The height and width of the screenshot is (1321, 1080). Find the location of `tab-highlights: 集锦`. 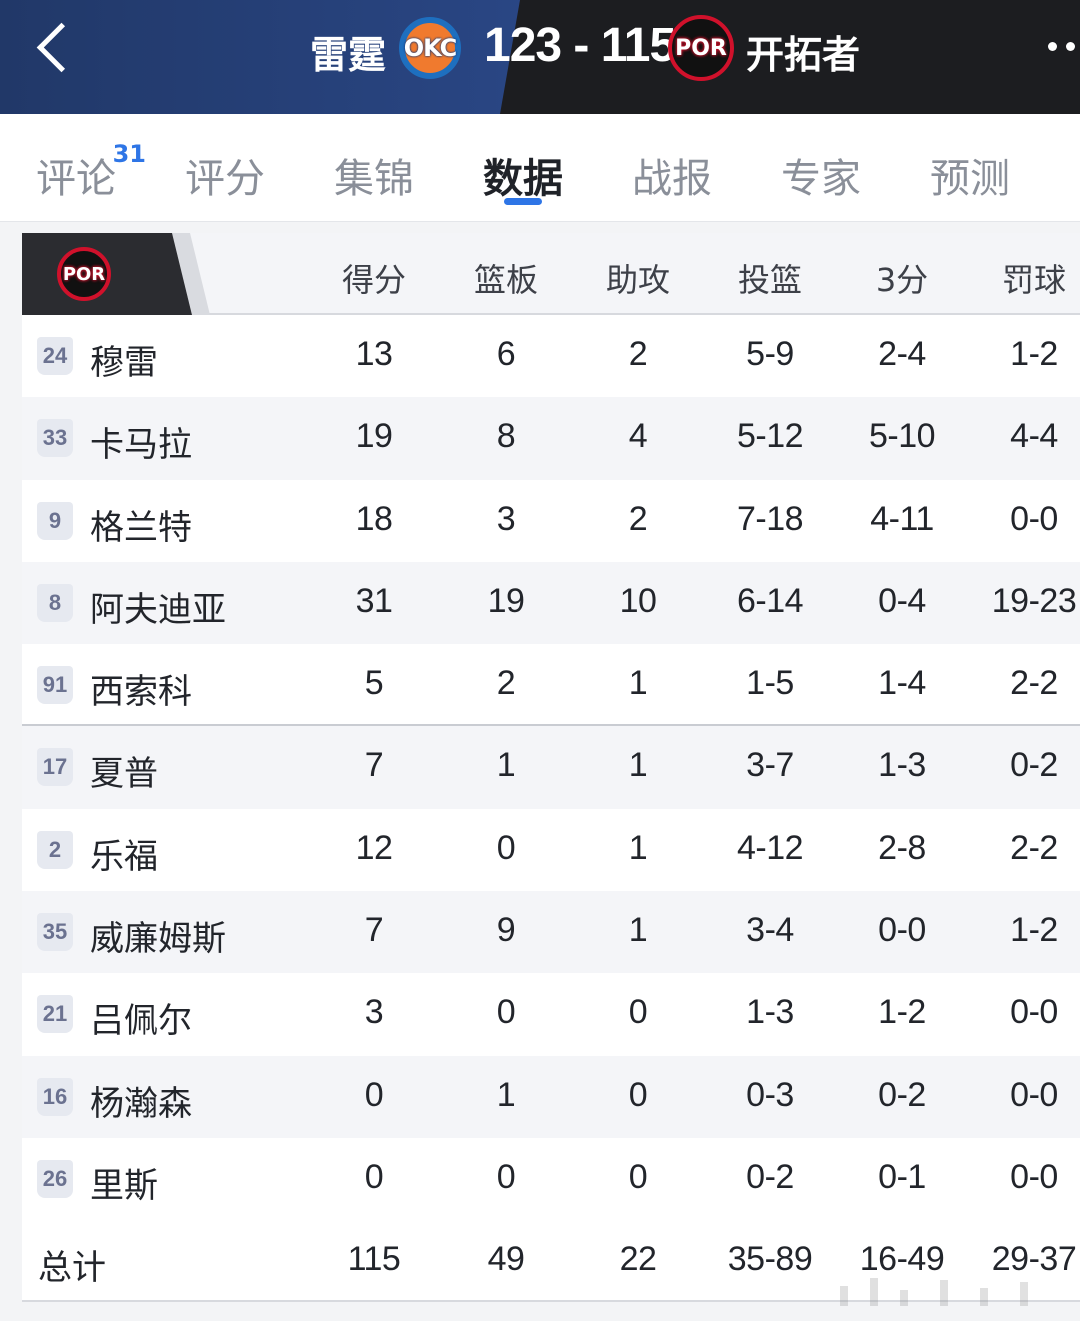

tab-highlights: 集锦 is located at coordinates (374, 175).